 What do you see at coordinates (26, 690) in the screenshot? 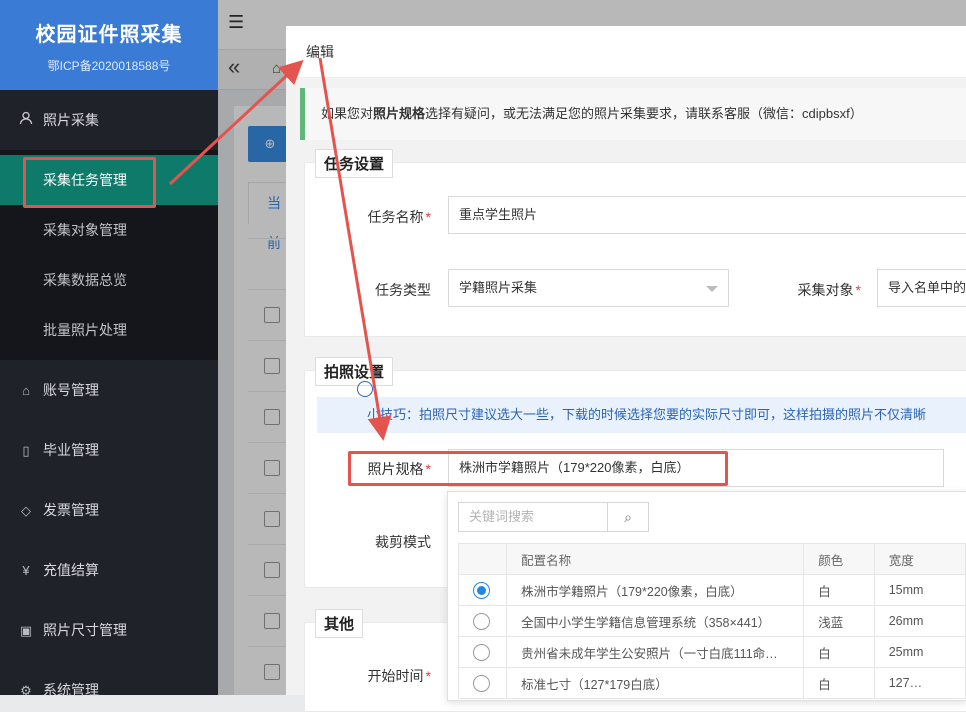
I see `gear-icon: ⚙` at bounding box center [26, 690].